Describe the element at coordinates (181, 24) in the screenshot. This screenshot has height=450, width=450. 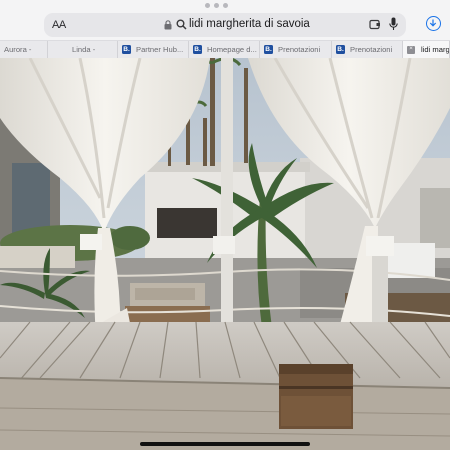
I see `search-icon` at that location.